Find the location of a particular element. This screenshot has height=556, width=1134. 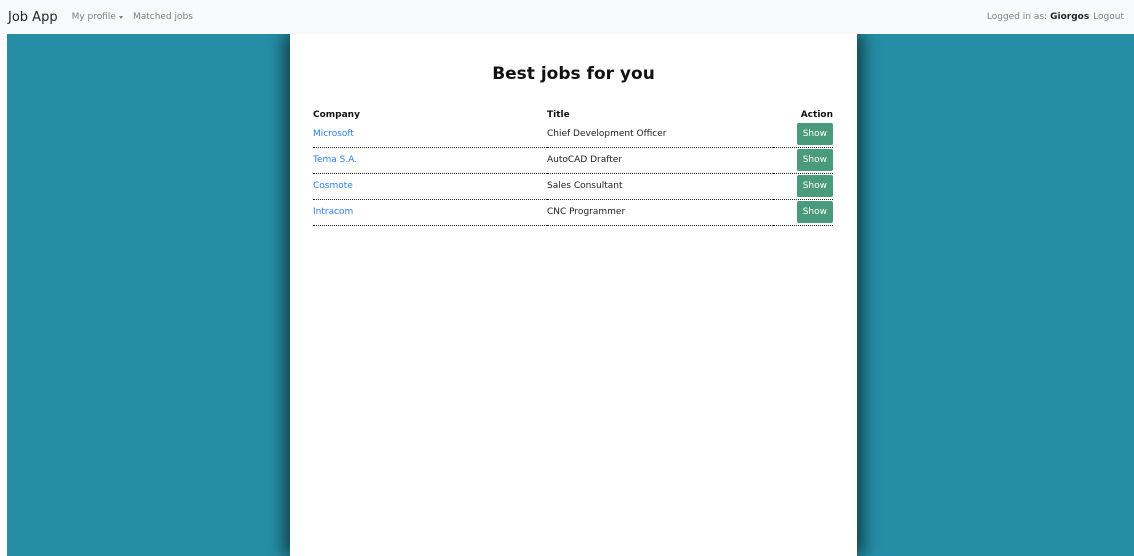

company-link: Cosmote is located at coordinates (430, 186).